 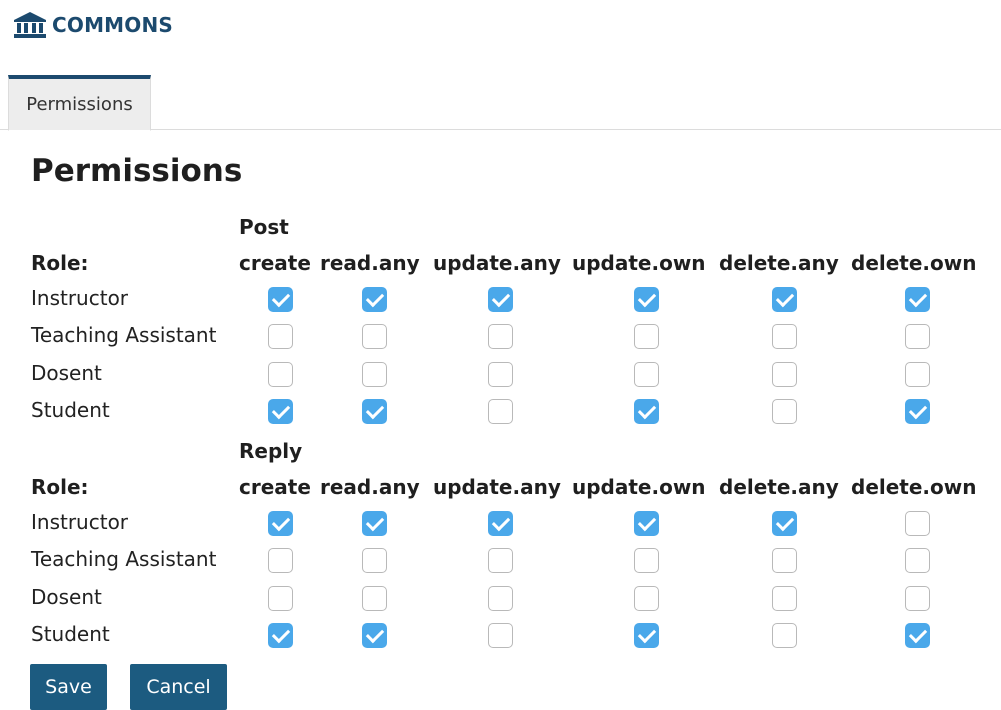 What do you see at coordinates (68, 687) in the screenshot?
I see `save-button: Save` at bounding box center [68, 687].